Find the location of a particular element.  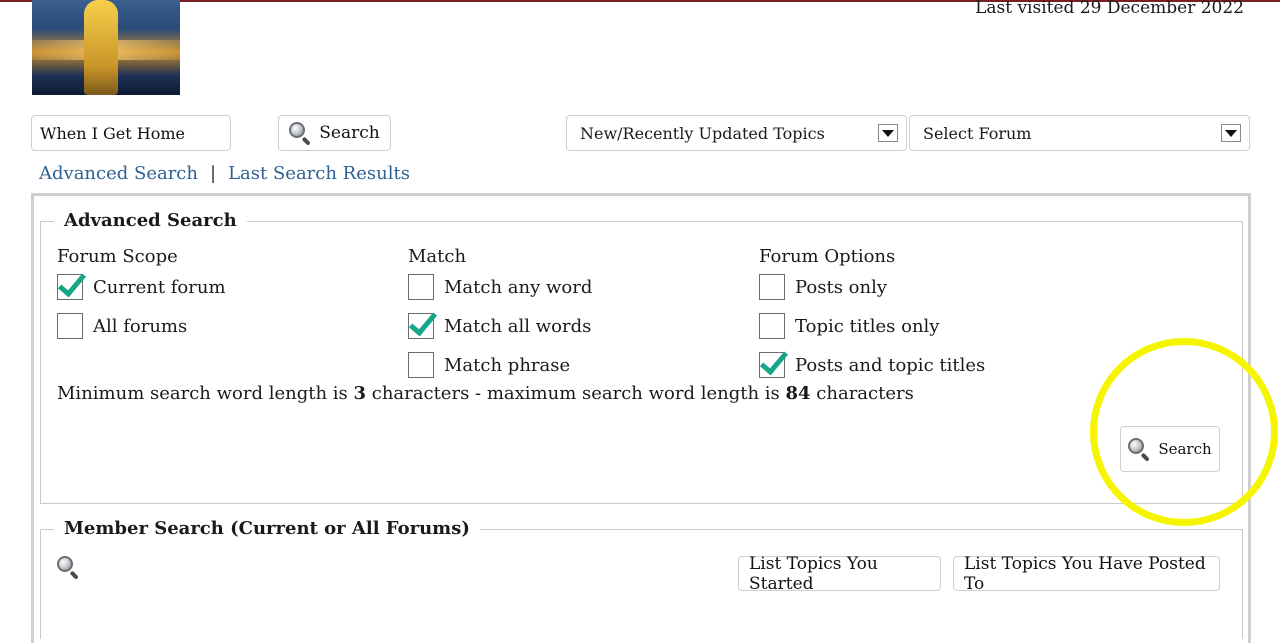

max-length-value: 84 is located at coordinates (798, 393).